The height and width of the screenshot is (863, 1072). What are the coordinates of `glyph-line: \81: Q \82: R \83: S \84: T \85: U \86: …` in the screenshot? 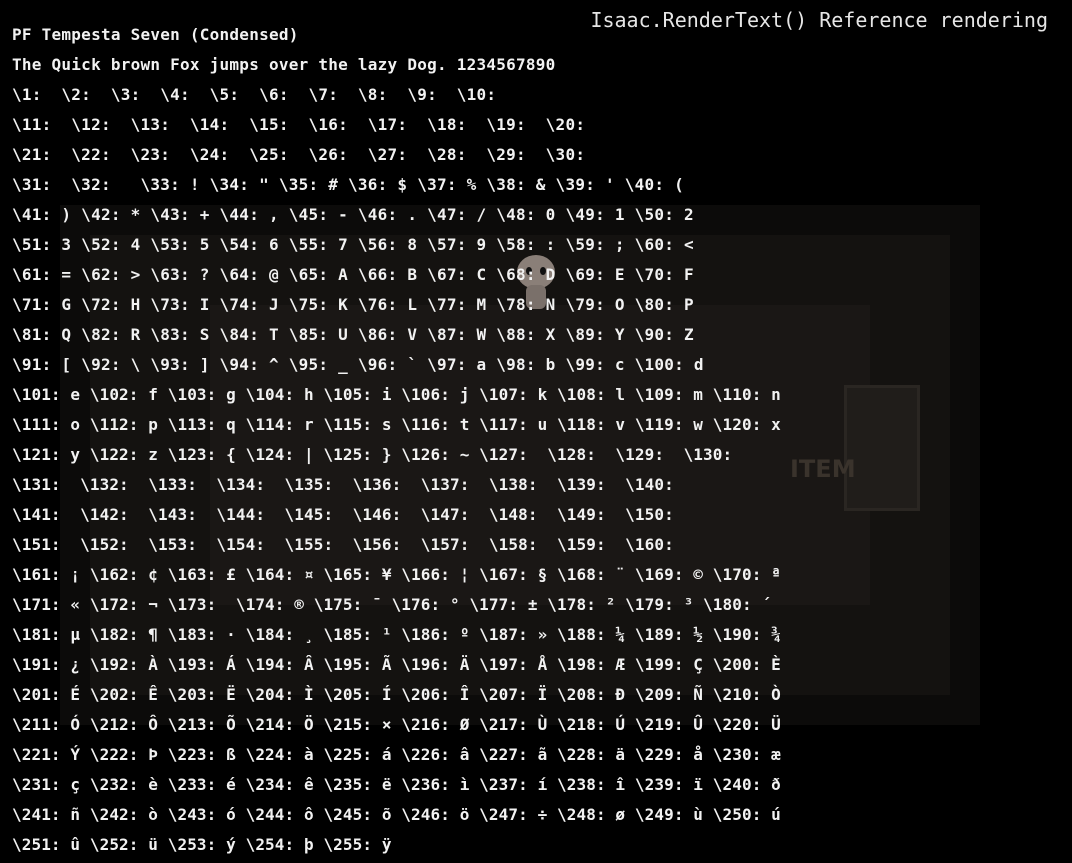 It's located at (353, 334).